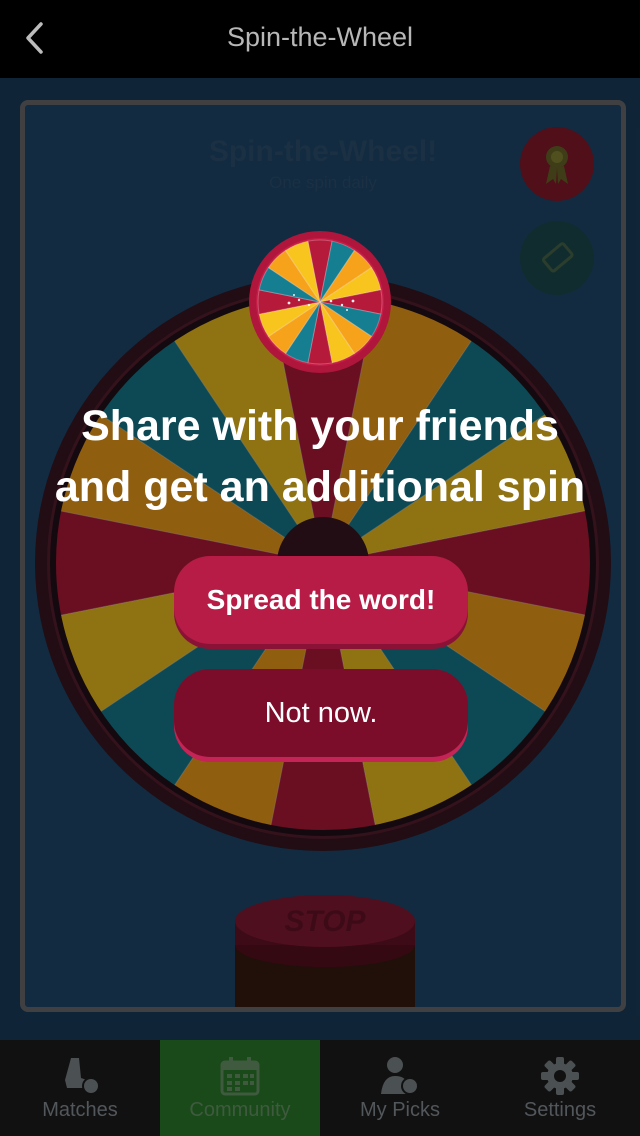 The height and width of the screenshot is (1136, 640). Describe the element at coordinates (240, 1110) in the screenshot. I see `tab-label: Community` at that location.